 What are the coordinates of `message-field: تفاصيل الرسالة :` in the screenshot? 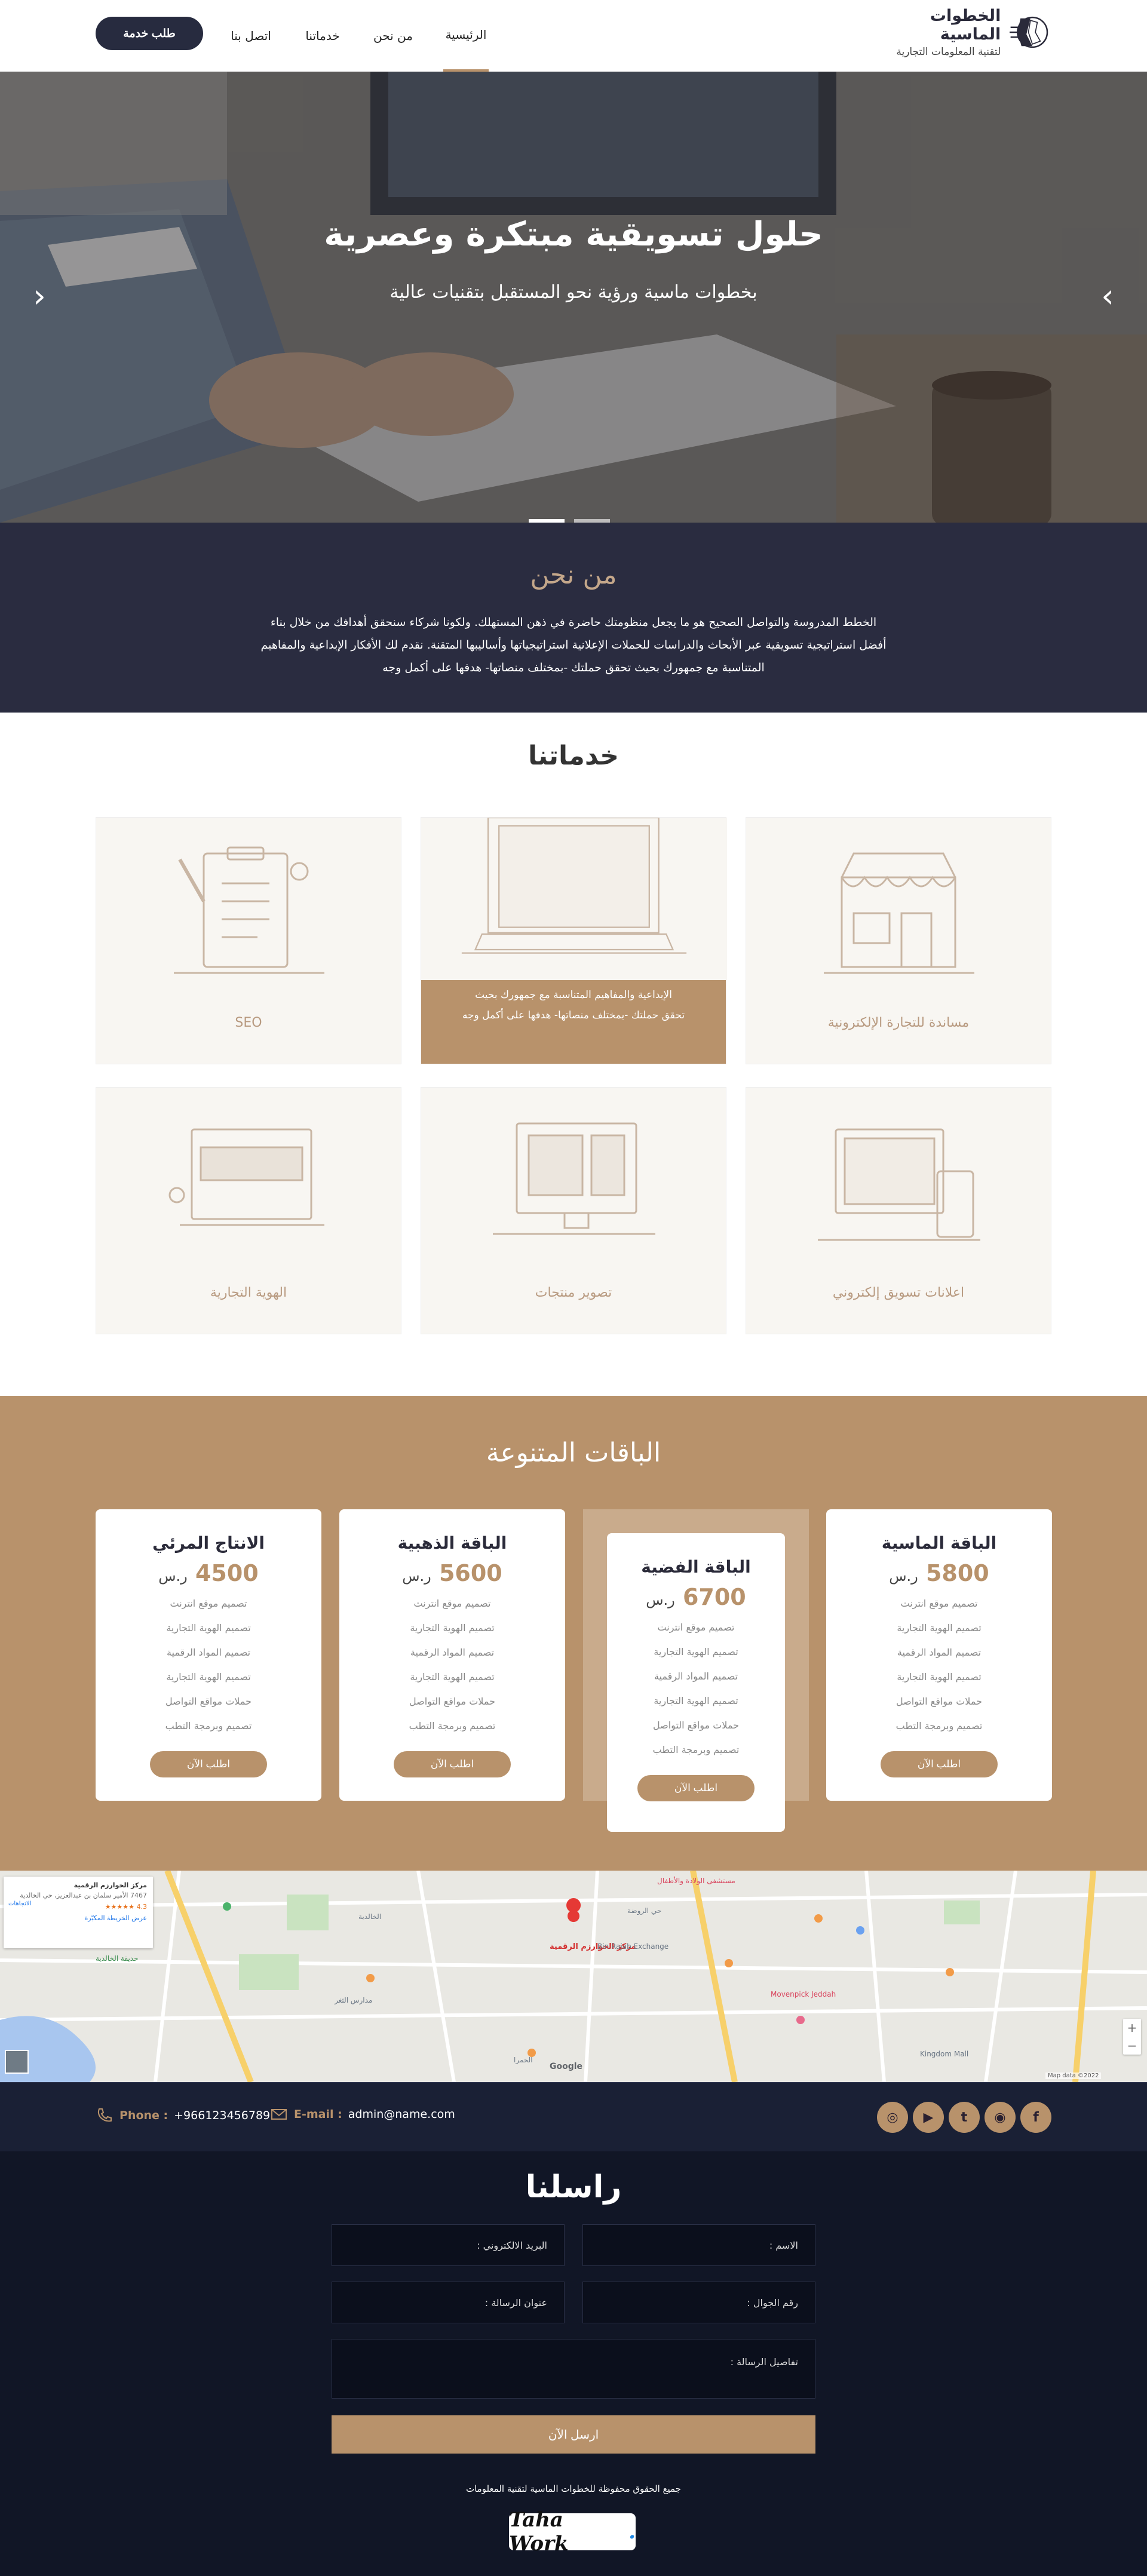 It's located at (573, 2369).